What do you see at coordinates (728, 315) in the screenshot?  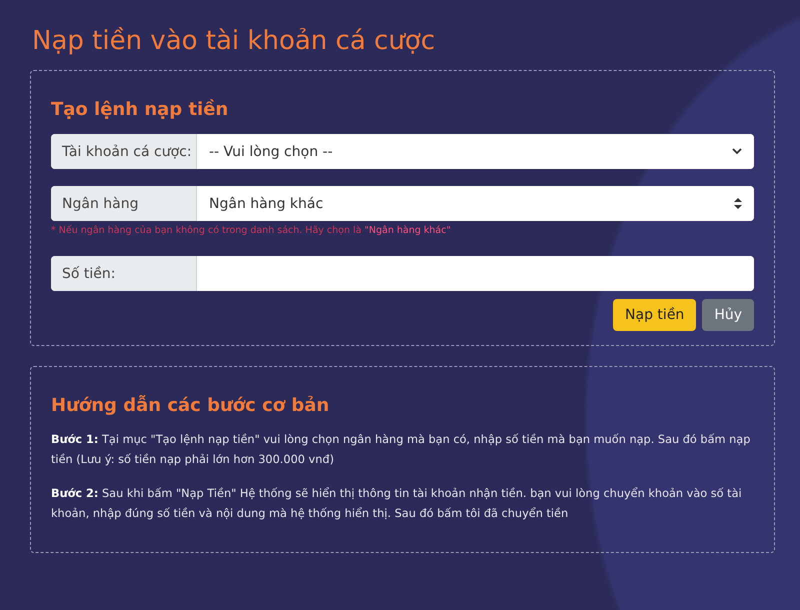 I see `cancel-button: Hủy` at bounding box center [728, 315].